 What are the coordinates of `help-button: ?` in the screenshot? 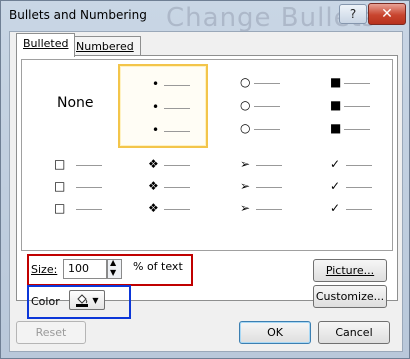 It's located at (353, 14).